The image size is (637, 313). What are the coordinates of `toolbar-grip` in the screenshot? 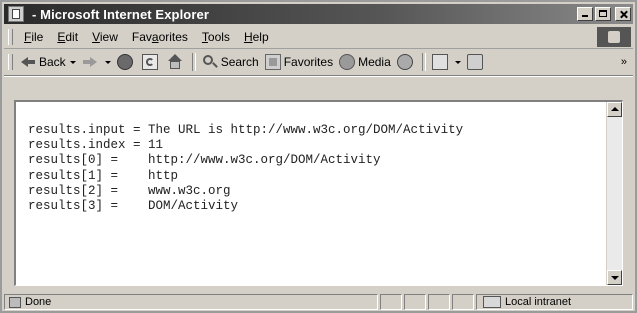 It's located at (10, 62).